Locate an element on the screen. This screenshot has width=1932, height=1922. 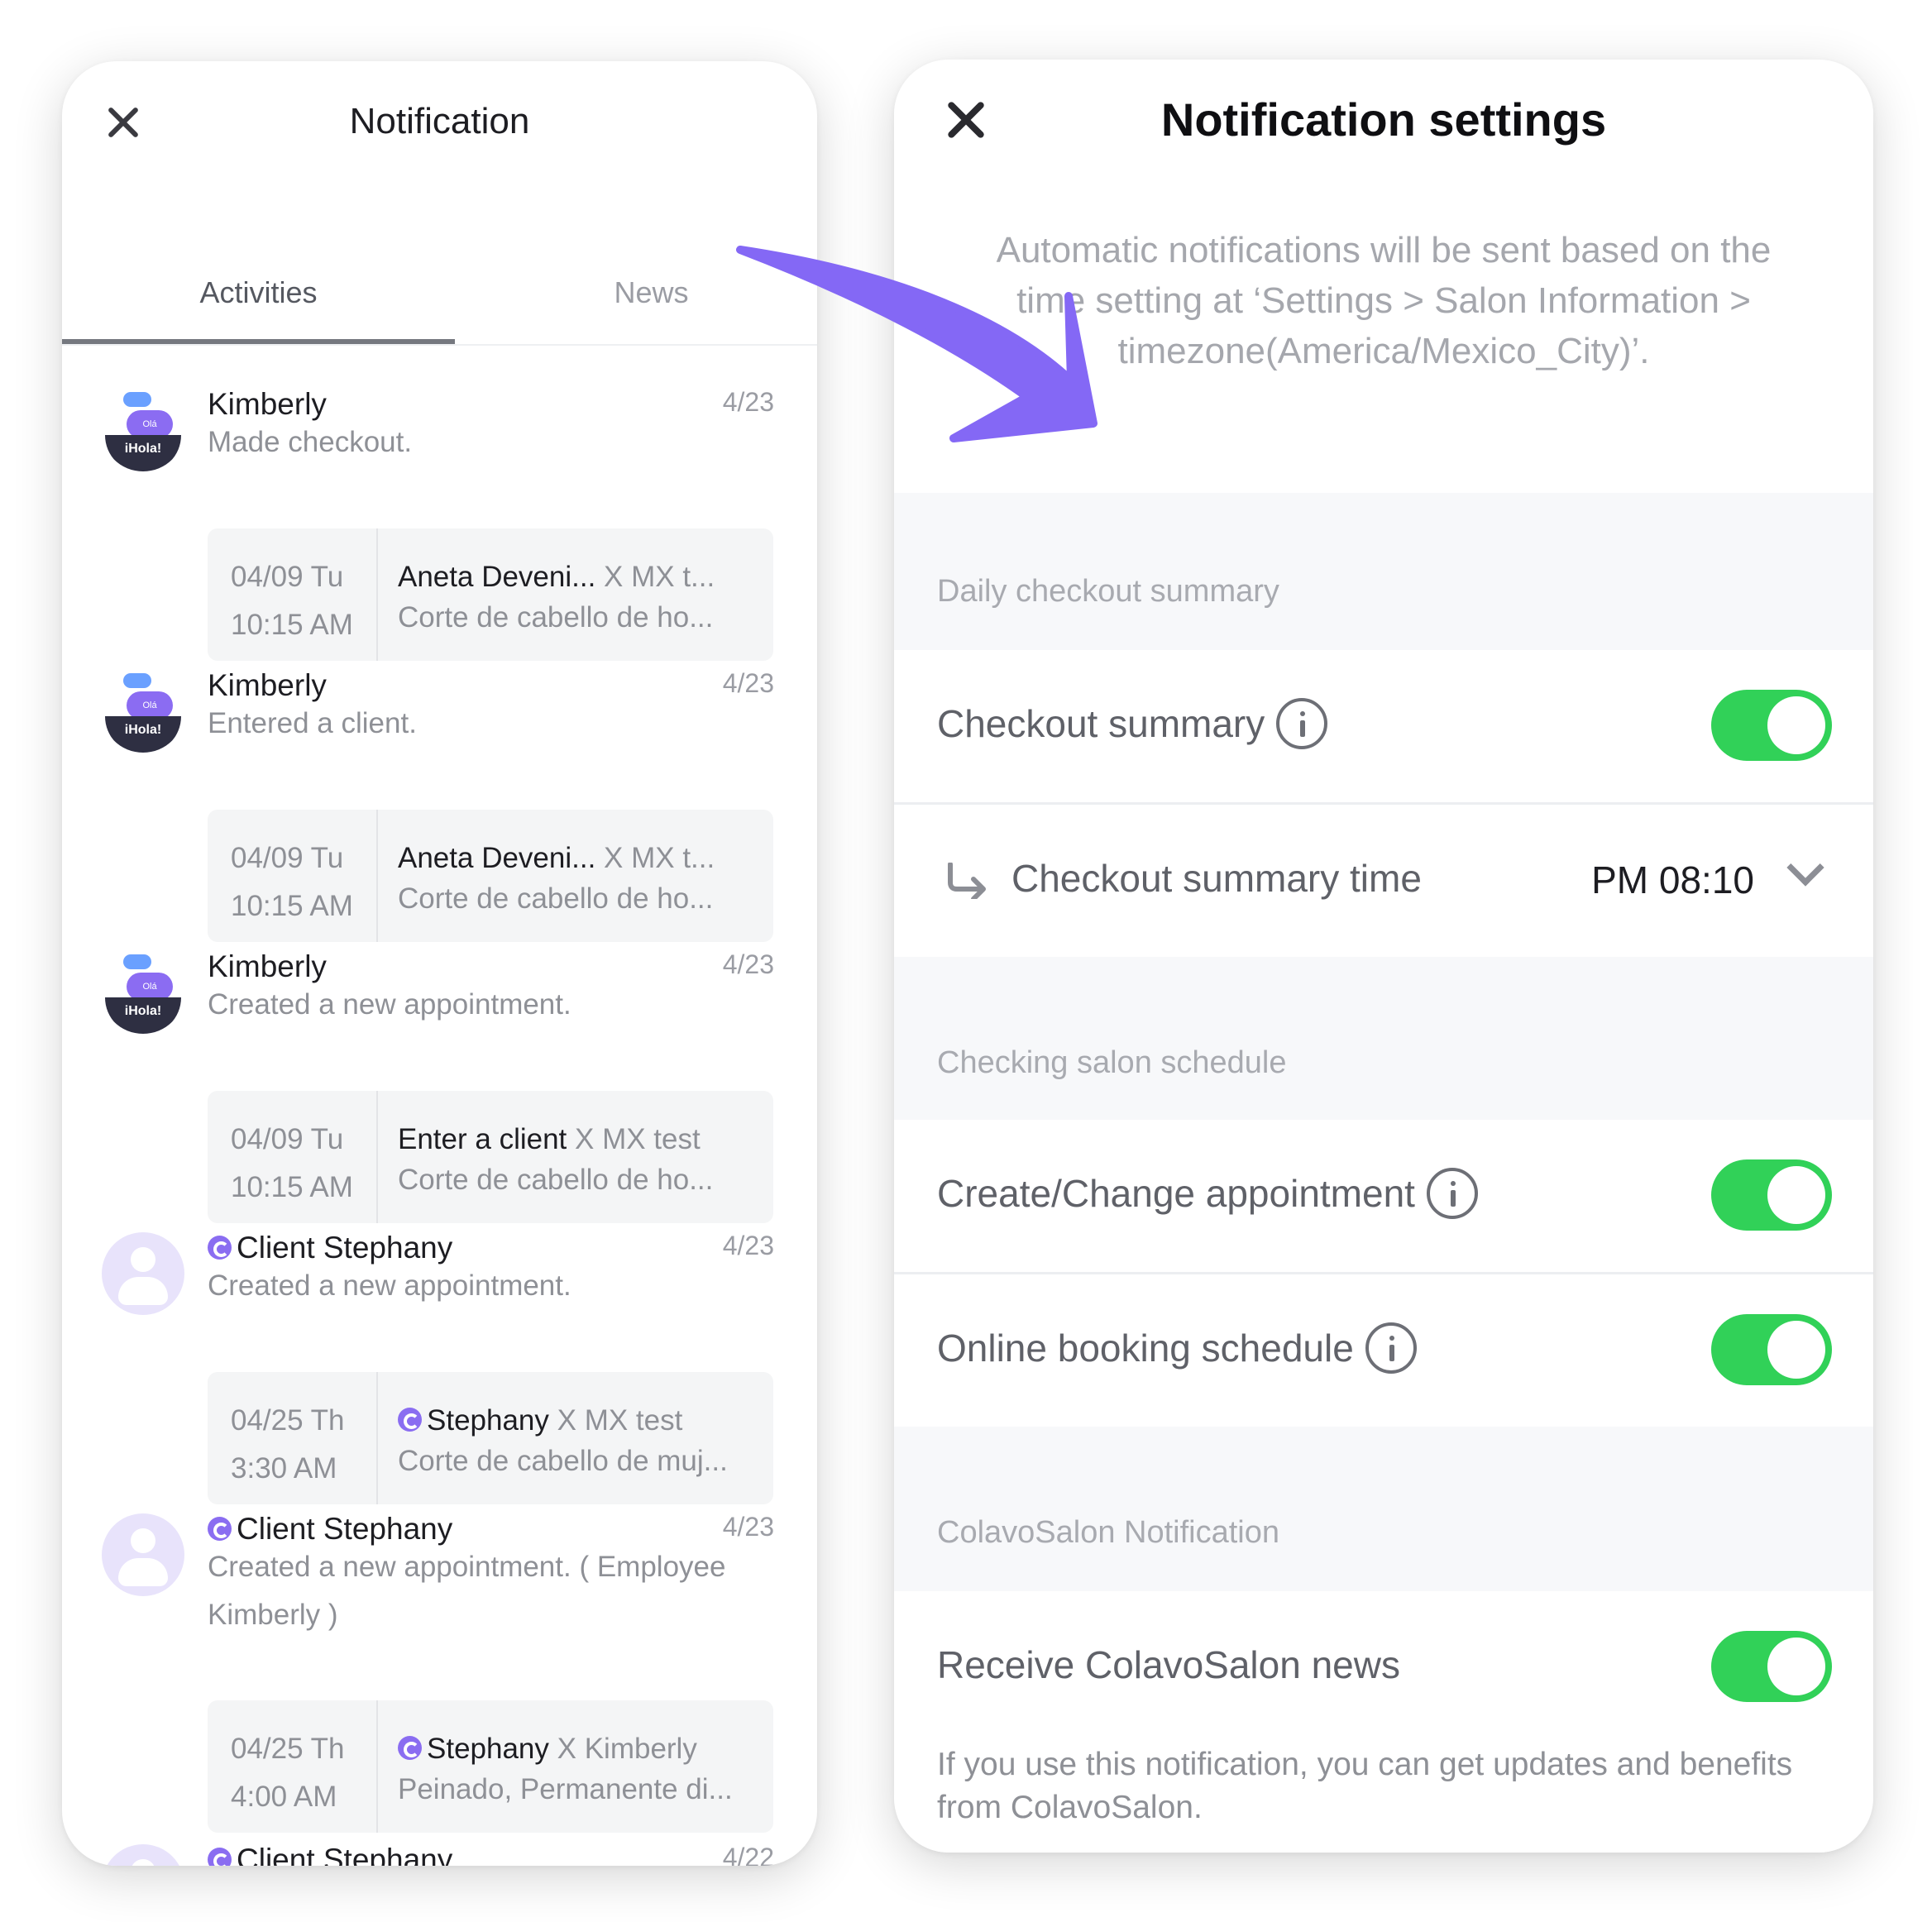
section-salon-schedule: Checking salon schedule is located at coordinates (1112, 1062).